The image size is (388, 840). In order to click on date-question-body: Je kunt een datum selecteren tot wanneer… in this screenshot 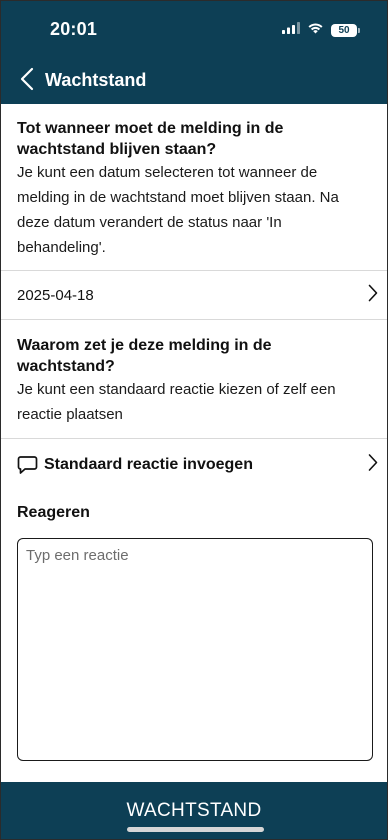, I will do `click(178, 210)`.